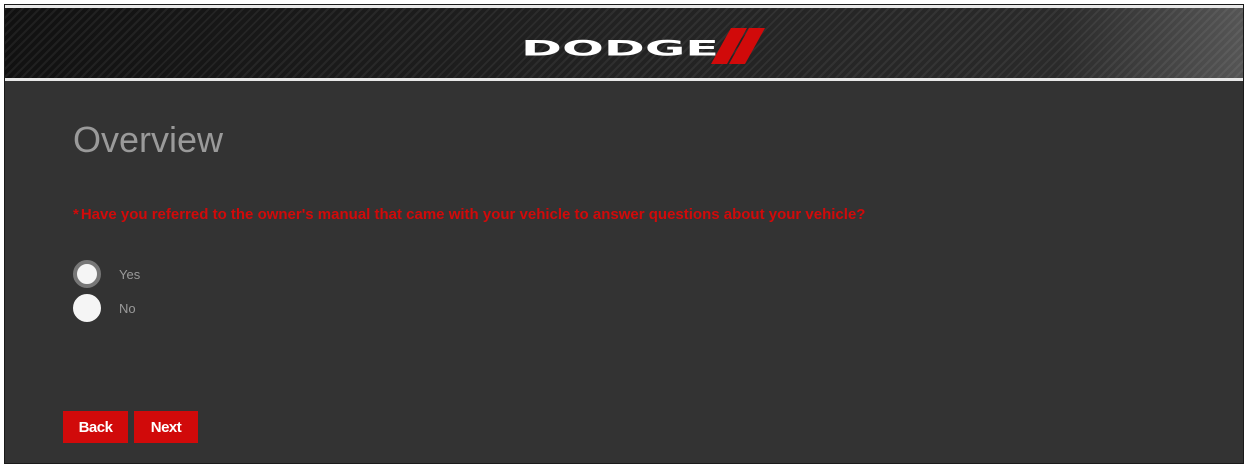 The image size is (1251, 467). I want to click on back-button: Back, so click(95, 427).